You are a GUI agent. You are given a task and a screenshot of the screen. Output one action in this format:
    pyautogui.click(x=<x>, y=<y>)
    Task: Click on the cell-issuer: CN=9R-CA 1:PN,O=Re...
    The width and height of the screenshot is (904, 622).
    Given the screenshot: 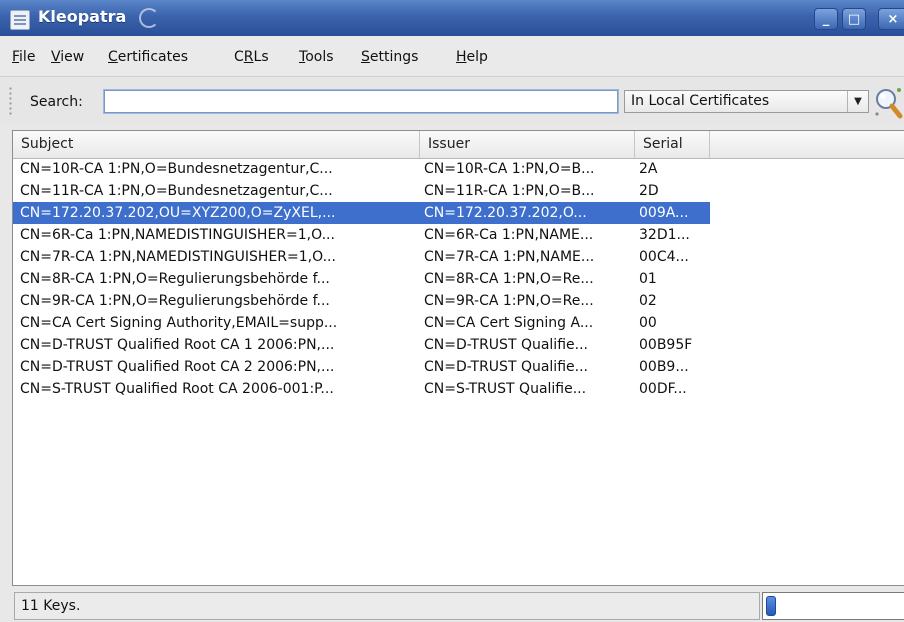 What is the action you would take?
    pyautogui.click(x=509, y=301)
    